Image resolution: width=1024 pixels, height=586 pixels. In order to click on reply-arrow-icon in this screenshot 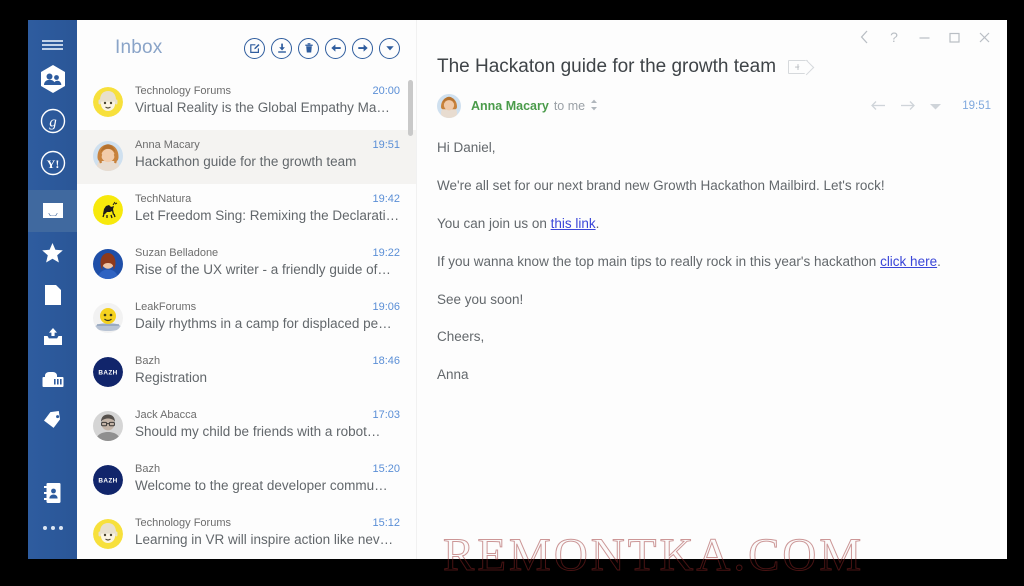, I will do `click(335, 48)`.